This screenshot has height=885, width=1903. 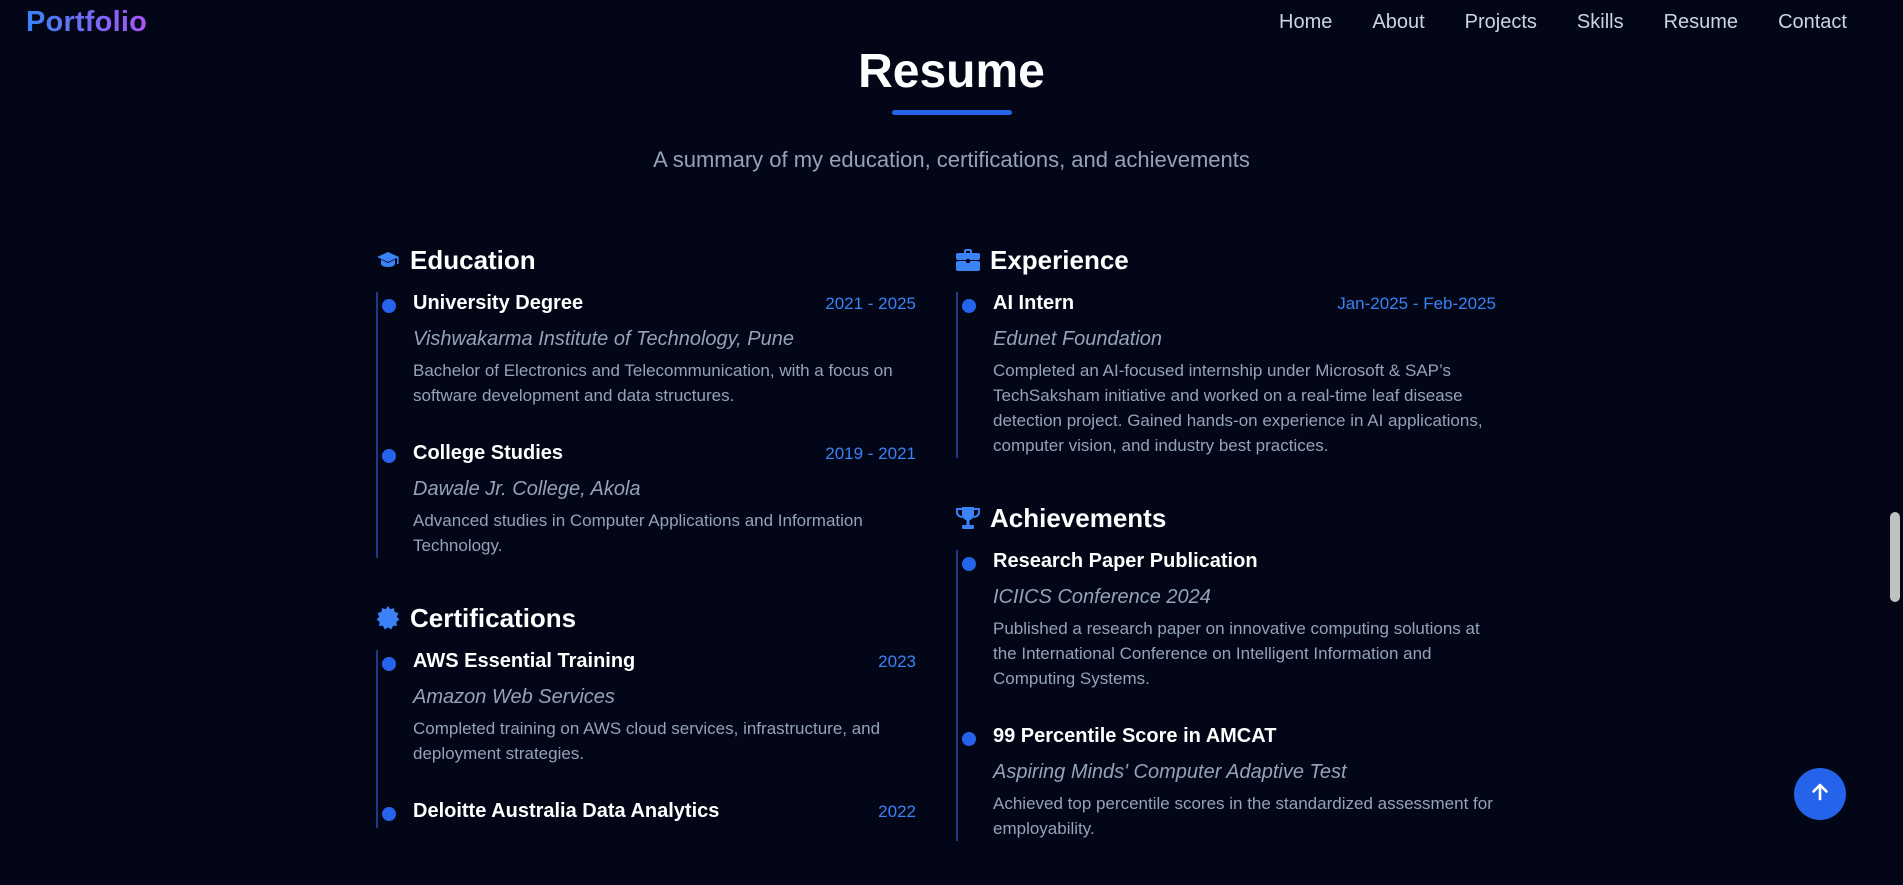 I want to click on entry-title: AI Intern, so click(x=1034, y=303).